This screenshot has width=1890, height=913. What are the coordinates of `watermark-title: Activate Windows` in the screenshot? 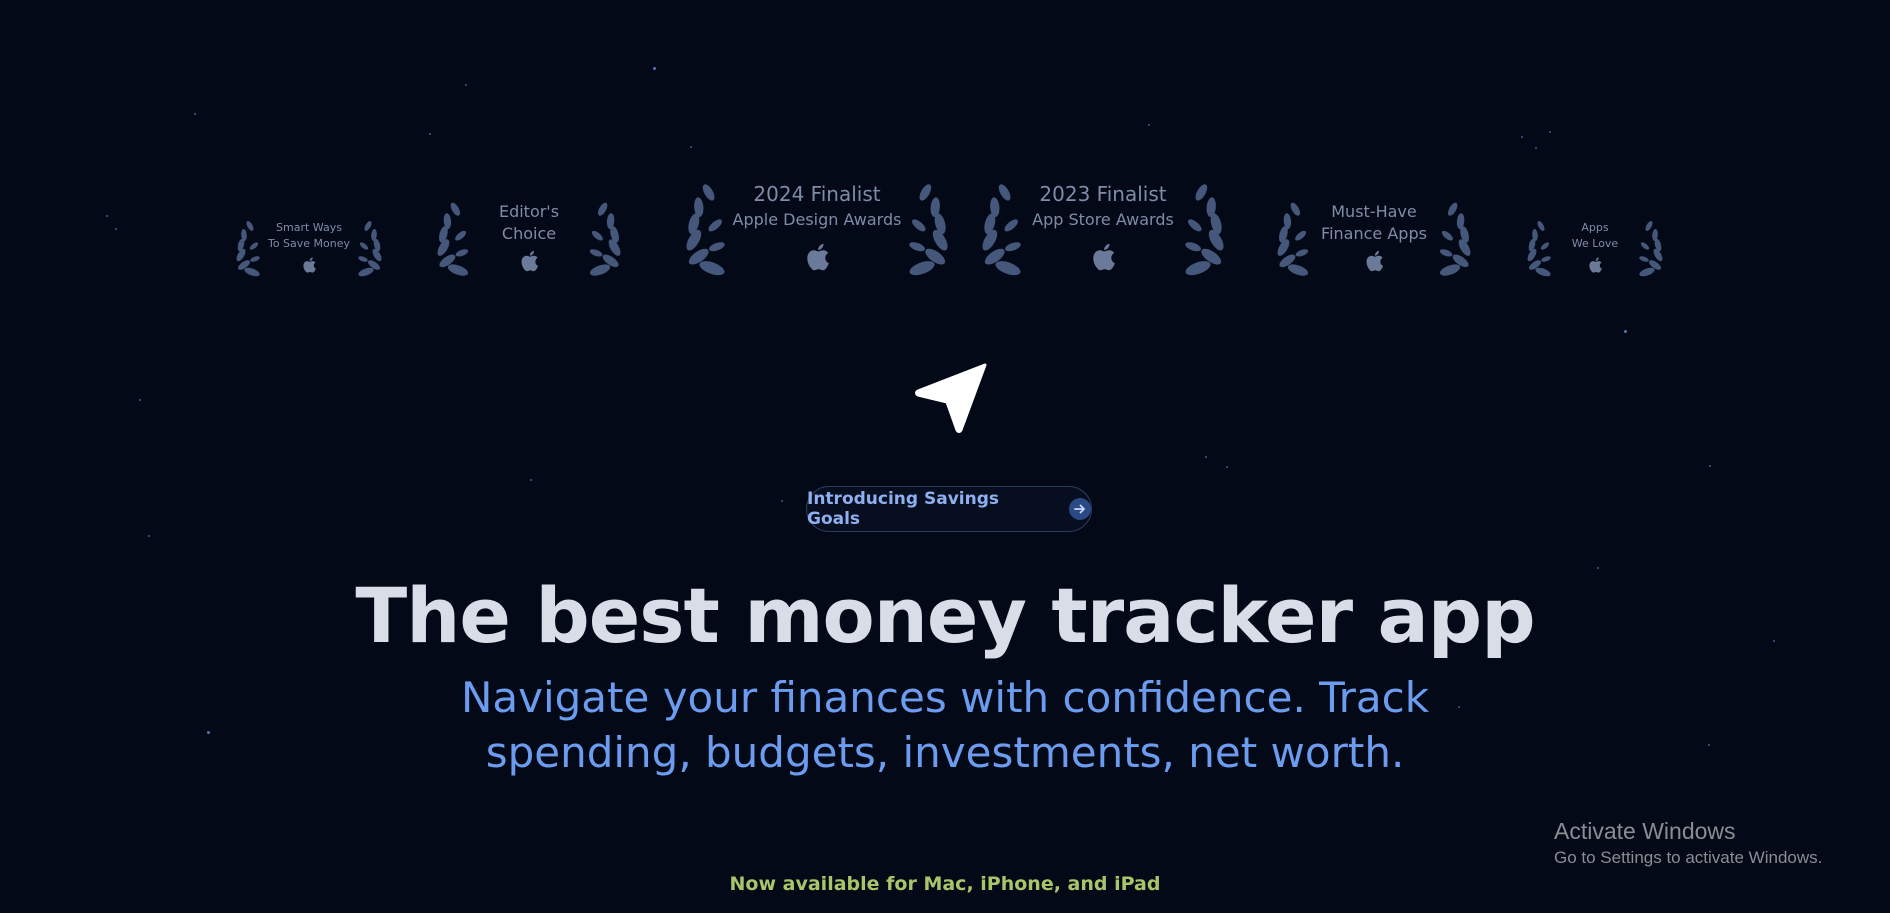 It's located at (1645, 831).